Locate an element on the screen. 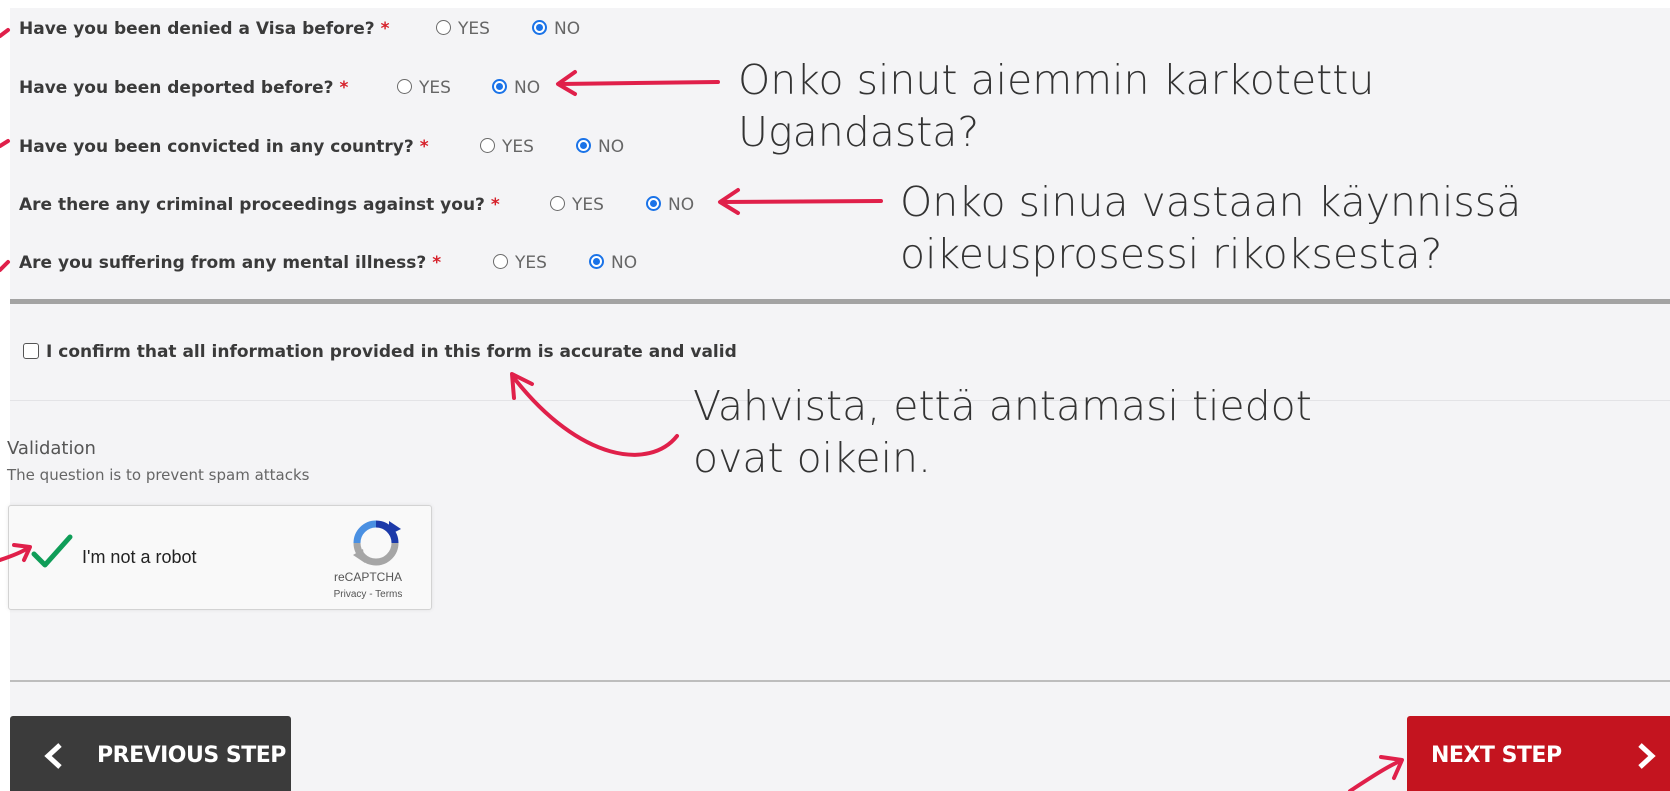 The image size is (1670, 791). chevron-right-icon is located at coordinates (1647, 756).